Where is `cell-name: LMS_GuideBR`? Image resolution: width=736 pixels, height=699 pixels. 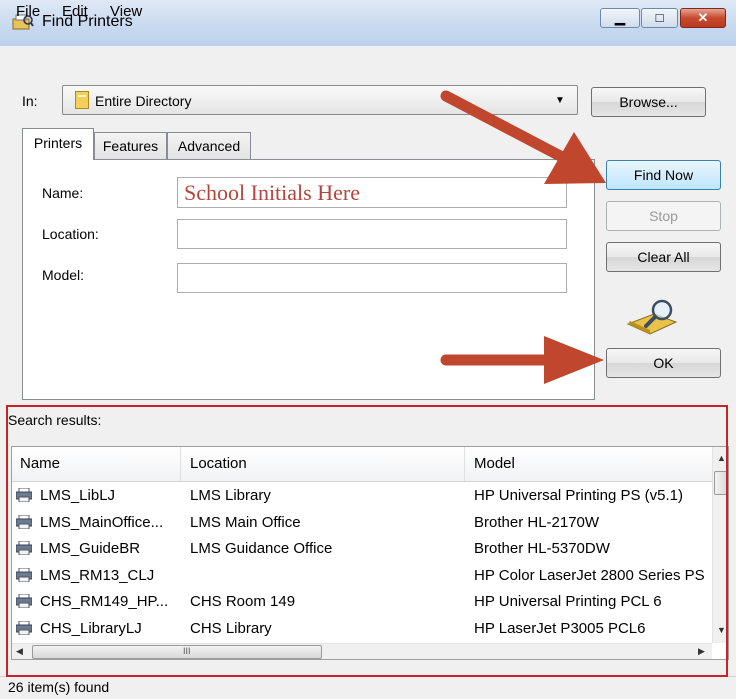 cell-name: LMS_GuideBR is located at coordinates (90, 548).